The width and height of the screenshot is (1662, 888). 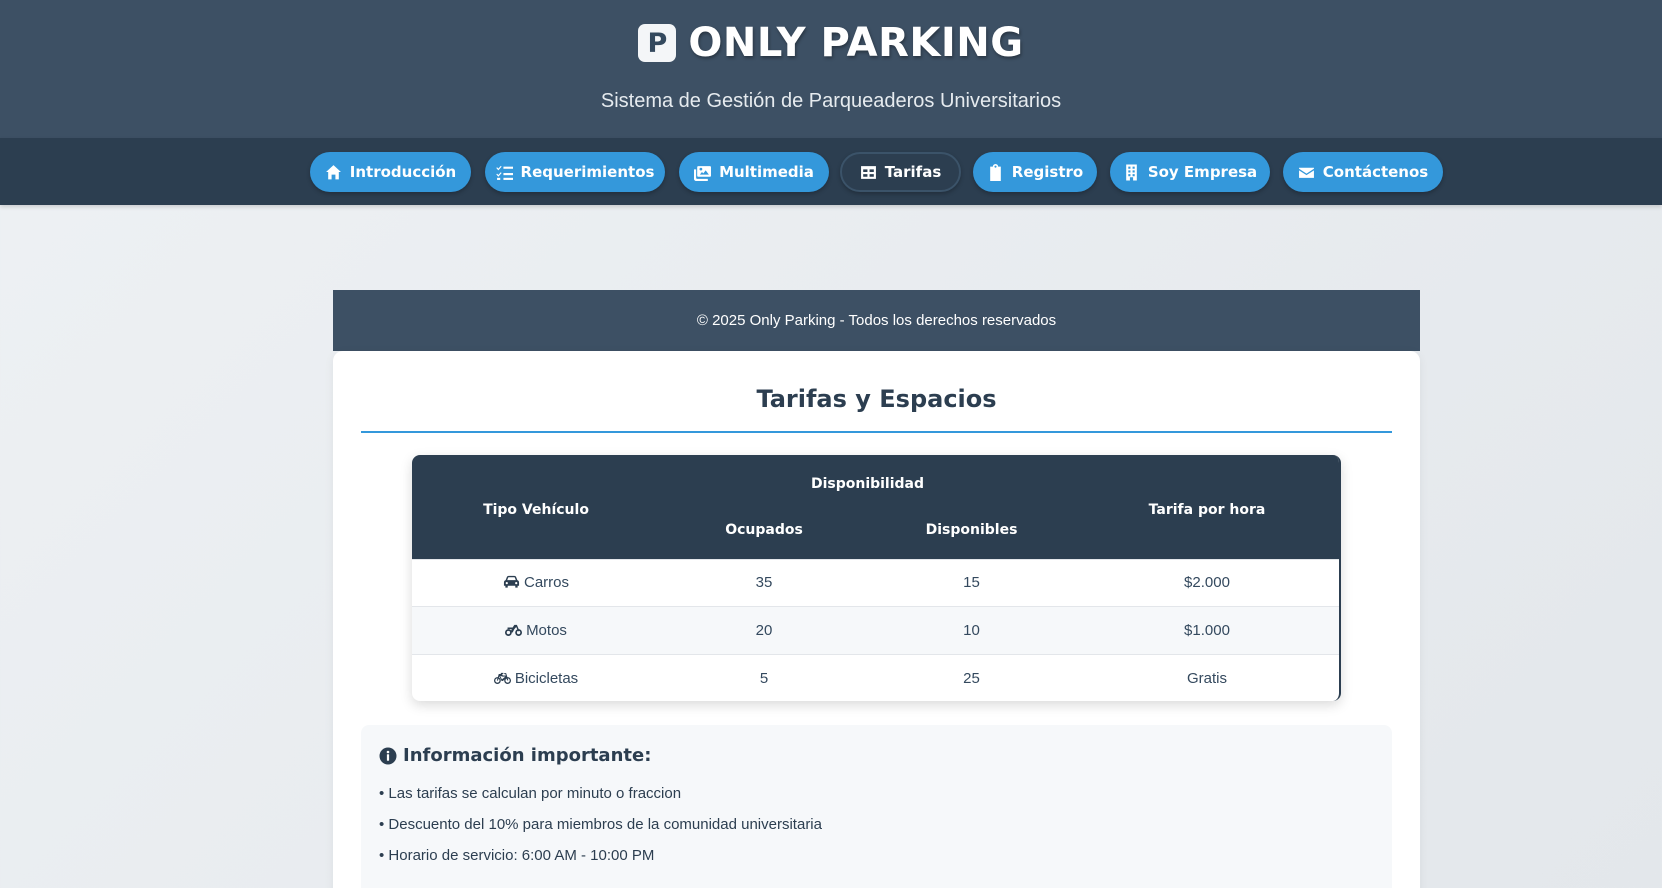 What do you see at coordinates (587, 172) in the screenshot?
I see `nav-label: Requerimientos` at bounding box center [587, 172].